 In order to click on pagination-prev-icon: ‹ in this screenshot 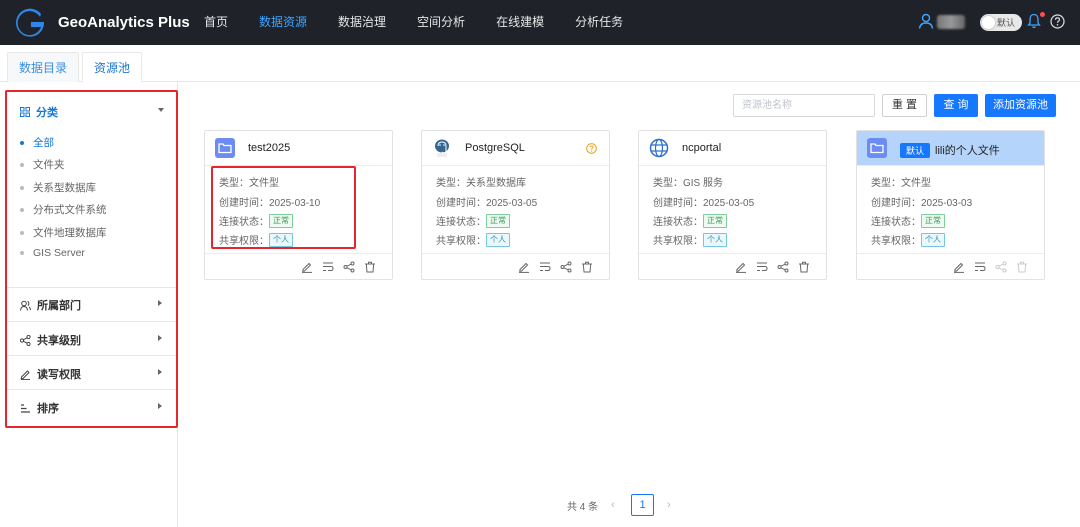, I will do `click(613, 505)`.